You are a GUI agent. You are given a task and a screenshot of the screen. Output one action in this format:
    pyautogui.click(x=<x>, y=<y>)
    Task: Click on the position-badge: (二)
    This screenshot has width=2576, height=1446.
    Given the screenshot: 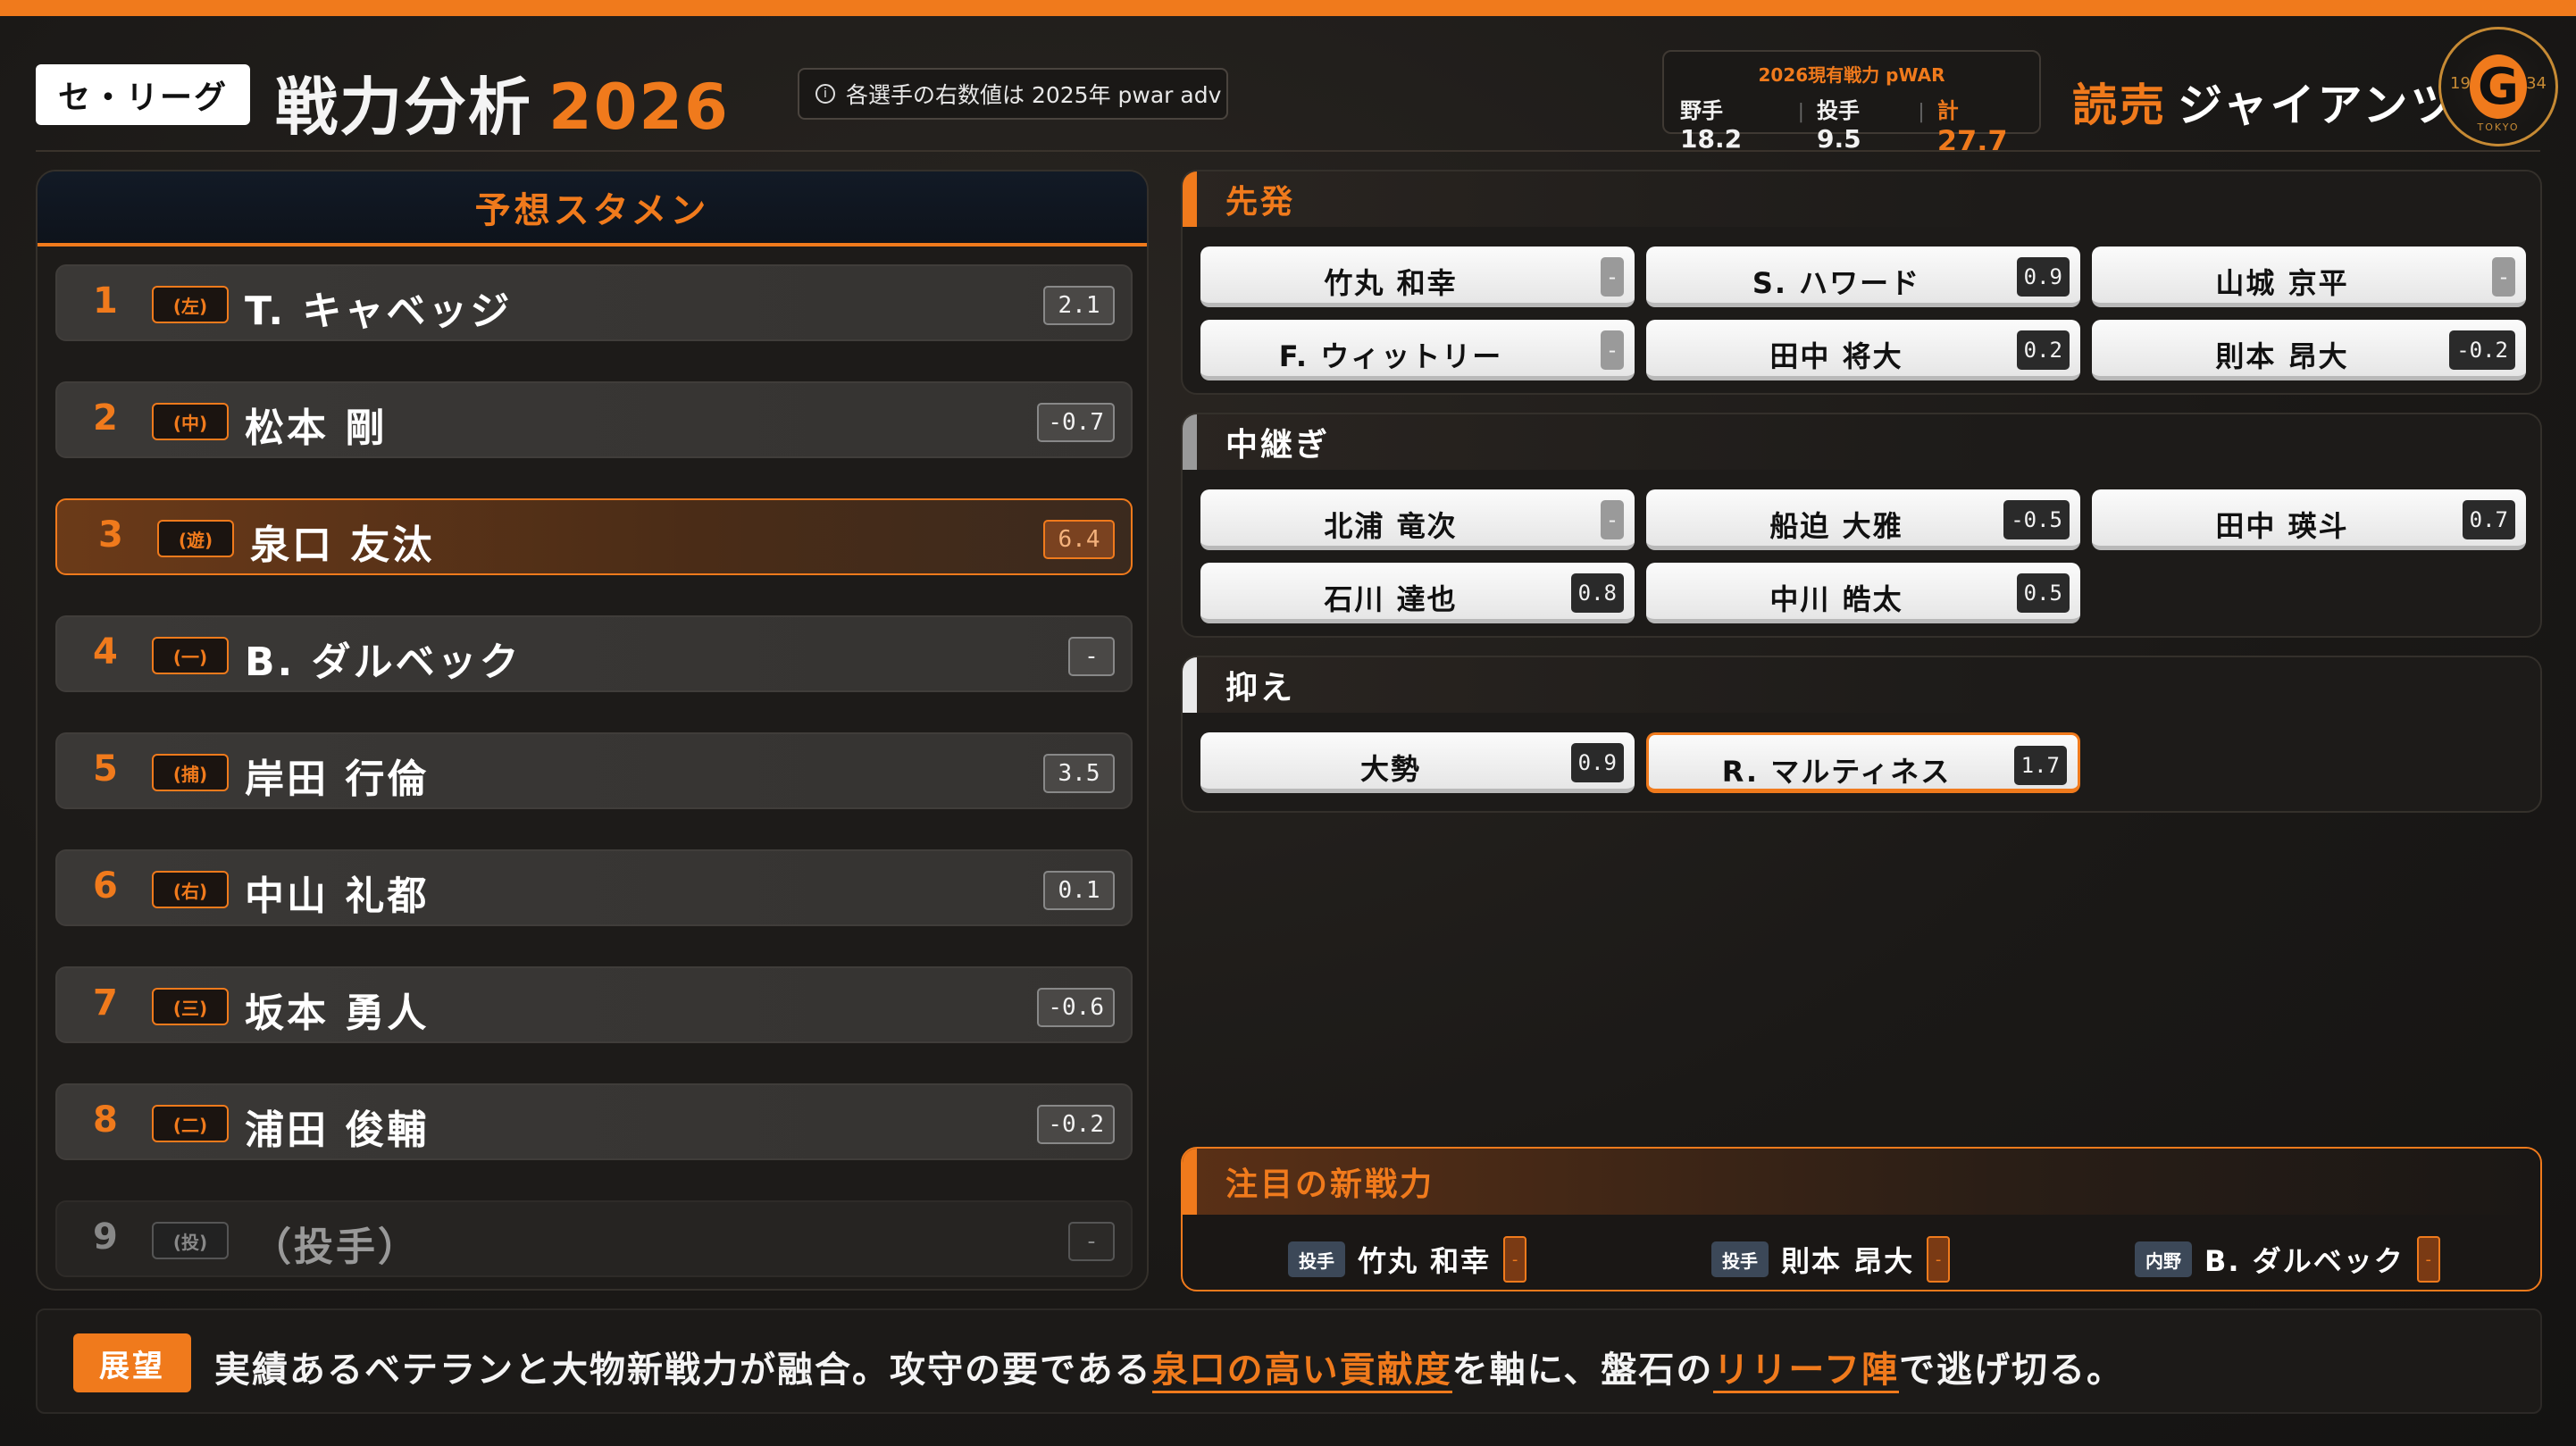 What is the action you would take?
    pyautogui.click(x=191, y=1123)
    